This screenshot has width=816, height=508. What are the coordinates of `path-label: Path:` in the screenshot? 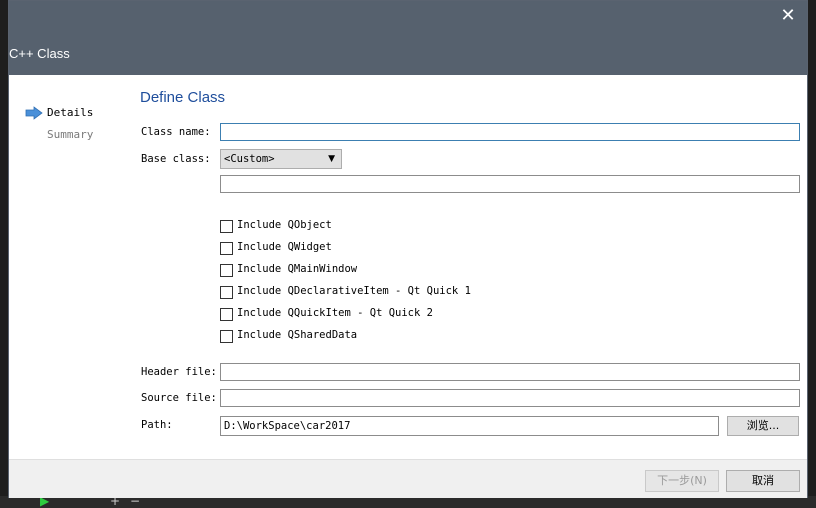 It's located at (157, 425).